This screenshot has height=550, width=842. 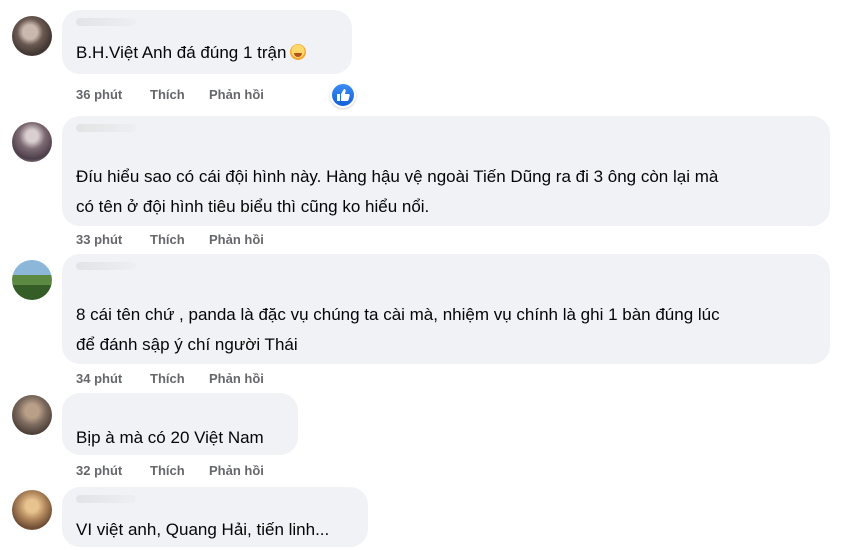 I want to click on laughing-emoji-icon, so click(x=298, y=52).